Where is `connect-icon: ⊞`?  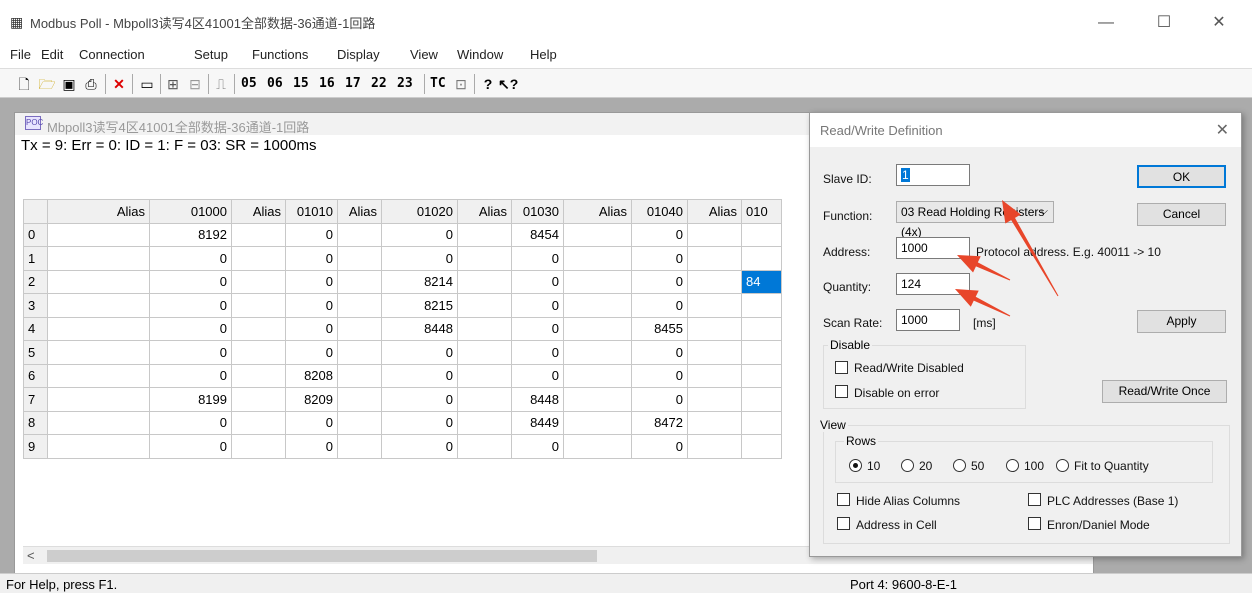
connect-icon: ⊞ is located at coordinates (173, 84).